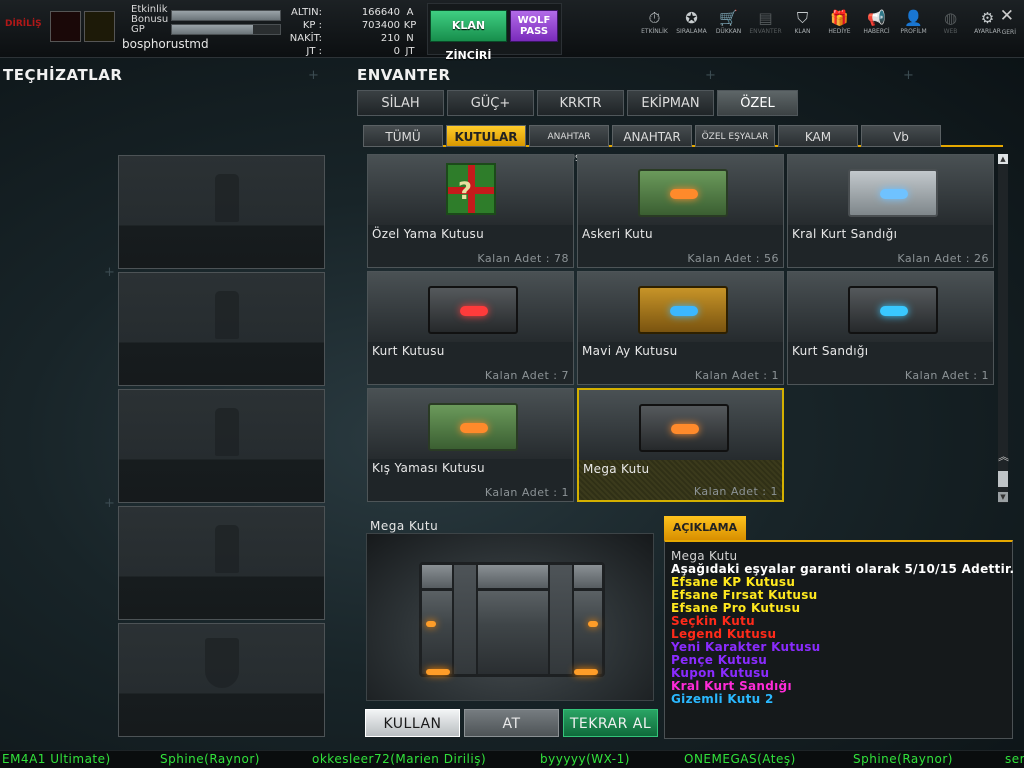  What do you see at coordinates (25, 26) in the screenshot?
I see `clan-logo: DİRİLİŞ` at bounding box center [25, 26].